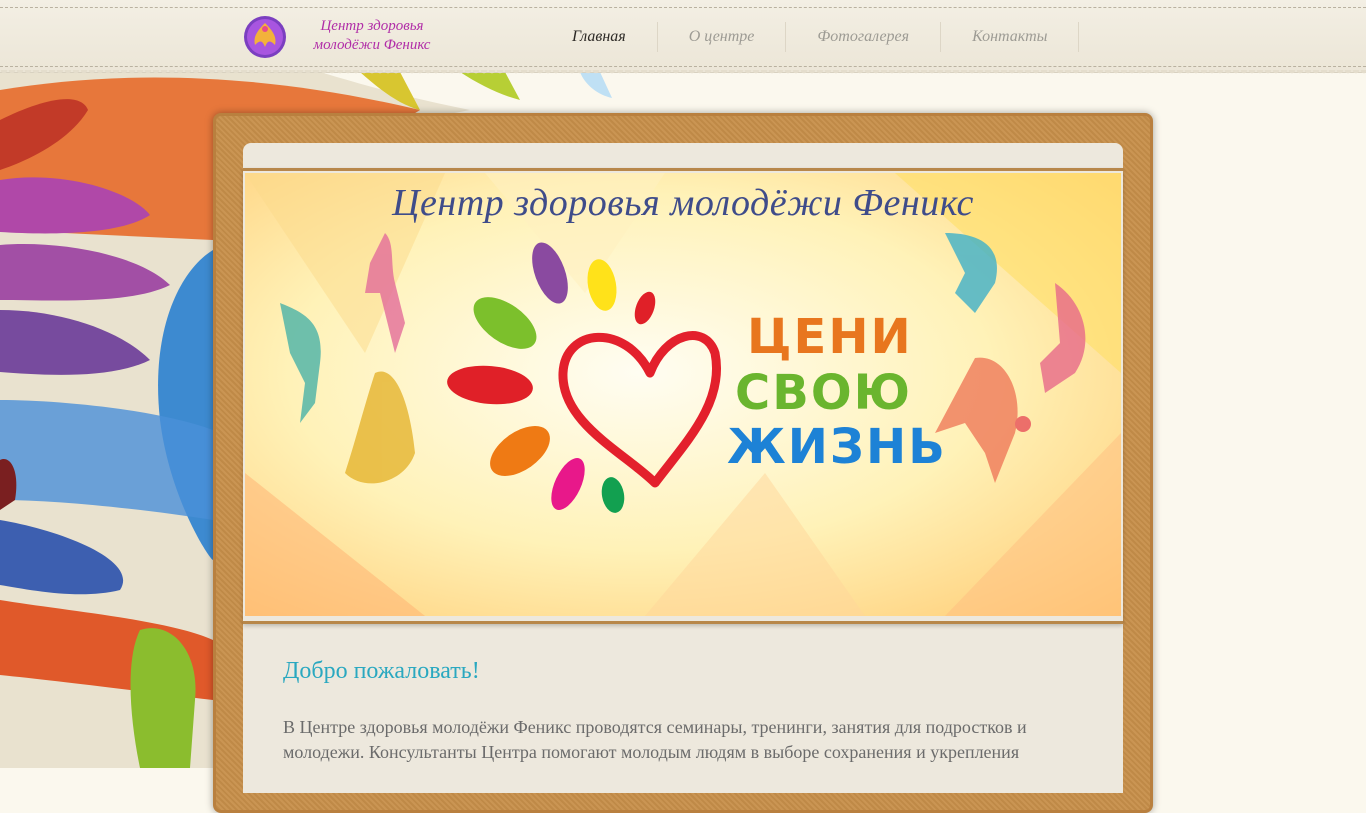 Image resolution: width=1366 pixels, height=813 pixels. What do you see at coordinates (830, 337) in the screenshot?
I see `slogan-line-1: ЦЕНИ` at bounding box center [830, 337].